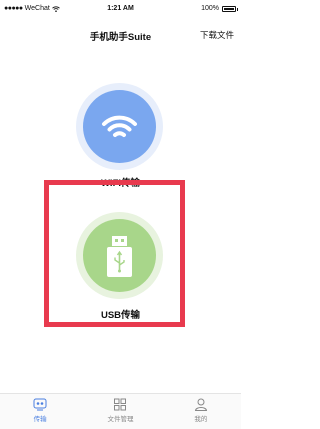 This screenshot has height=429, width=320. I want to click on status-right: 100%, so click(219, 8).